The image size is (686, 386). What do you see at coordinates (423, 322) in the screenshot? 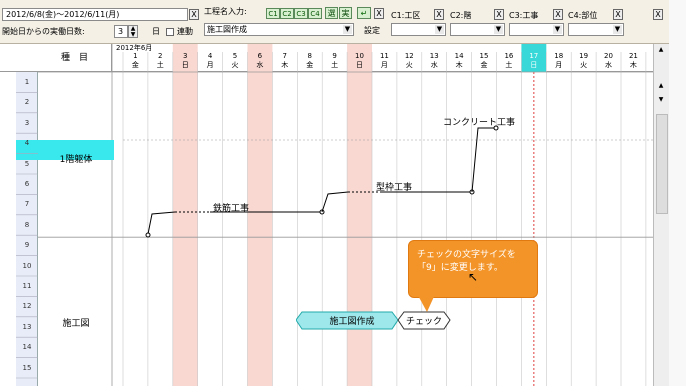
I see `task-label-check: チェック` at bounding box center [423, 322].